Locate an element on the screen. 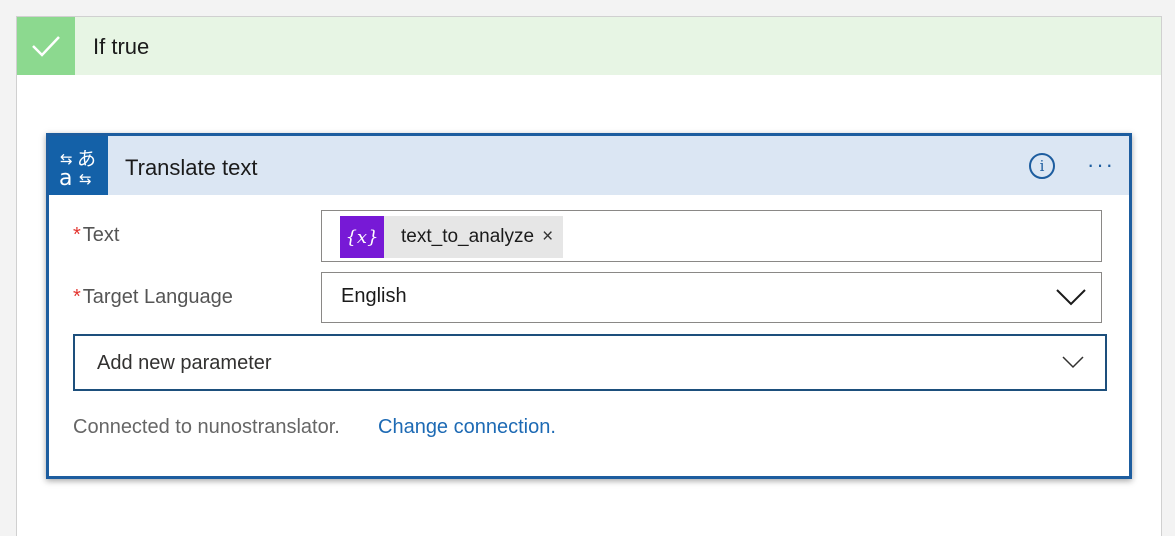 The image size is (1175, 536). dynamic-content-token: {x} text_to_analyze × is located at coordinates (452, 237).